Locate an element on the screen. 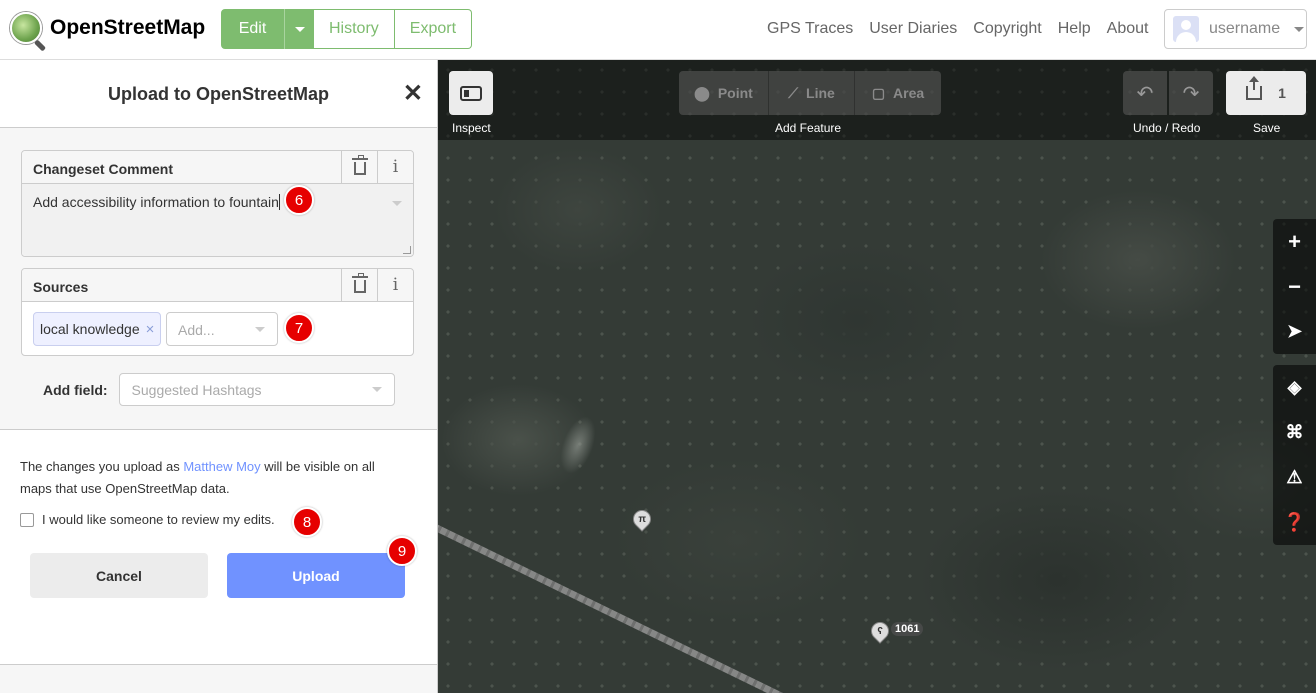  text-cursor is located at coordinates (279, 202).